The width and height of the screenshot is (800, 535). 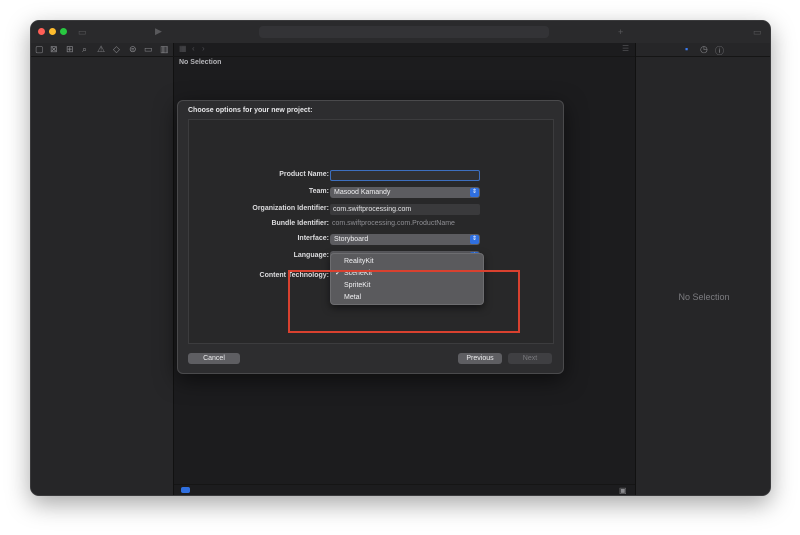 What do you see at coordinates (623, 490) in the screenshot?
I see `console-icon: ▣` at bounding box center [623, 490].